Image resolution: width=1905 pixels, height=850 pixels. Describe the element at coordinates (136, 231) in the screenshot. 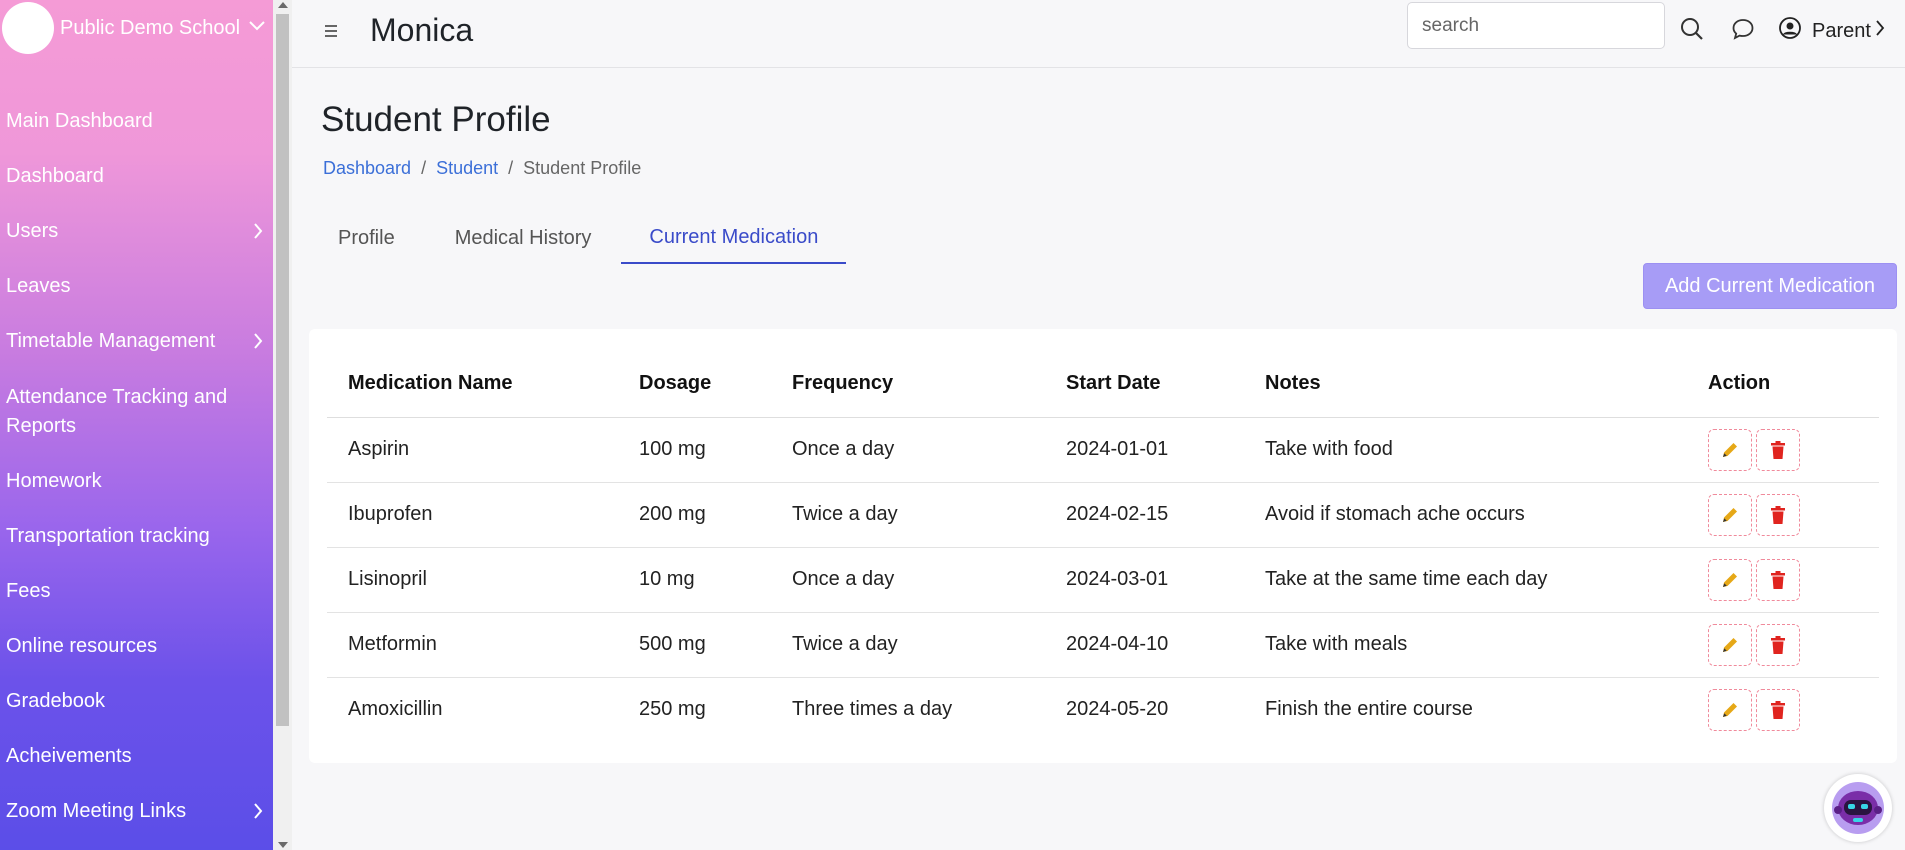

I see `sidebar-item-users: Users` at that location.